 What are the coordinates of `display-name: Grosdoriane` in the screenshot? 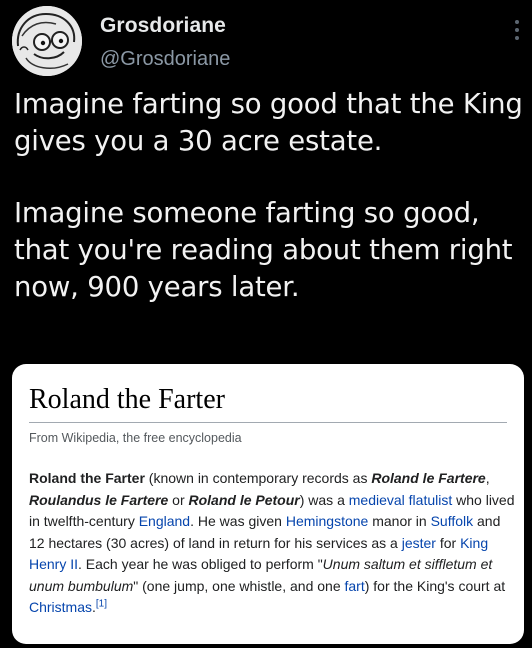 It's located at (163, 26).